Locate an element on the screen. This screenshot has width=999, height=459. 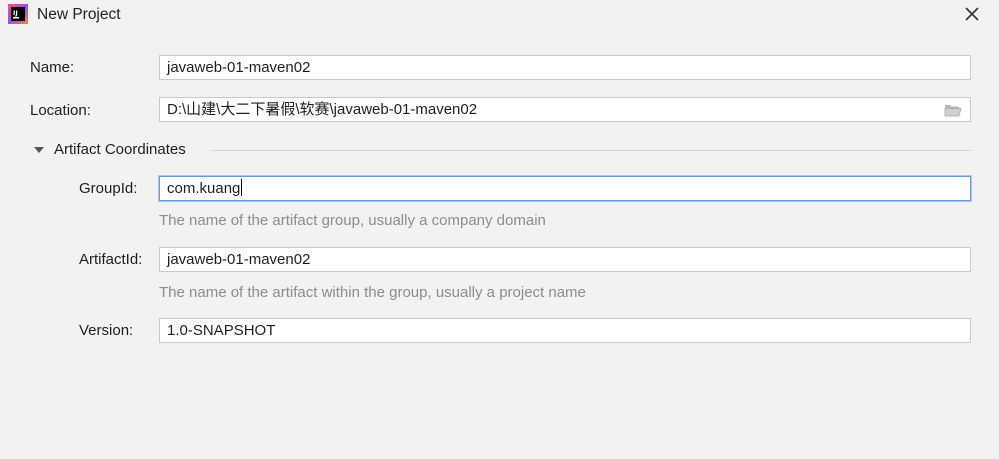
location-input-value: D:\山建\大二下暑假\软赛\javaweb-01-maven02 is located at coordinates (322, 109).